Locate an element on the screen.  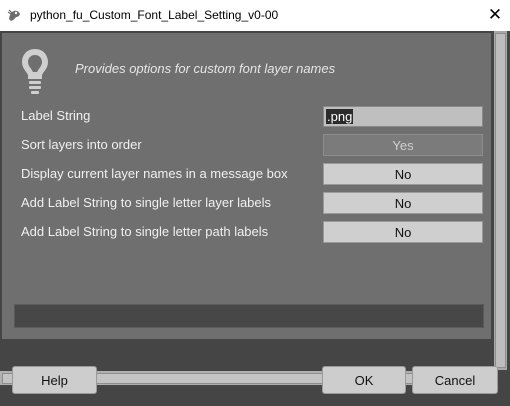
sort-layers-value: Yes is located at coordinates (403, 145).